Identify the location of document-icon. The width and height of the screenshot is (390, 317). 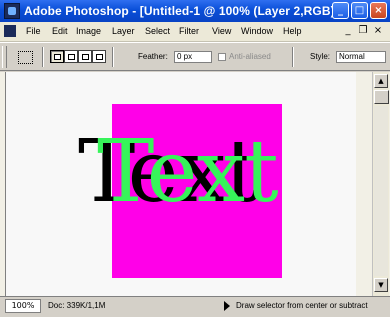
(10, 31).